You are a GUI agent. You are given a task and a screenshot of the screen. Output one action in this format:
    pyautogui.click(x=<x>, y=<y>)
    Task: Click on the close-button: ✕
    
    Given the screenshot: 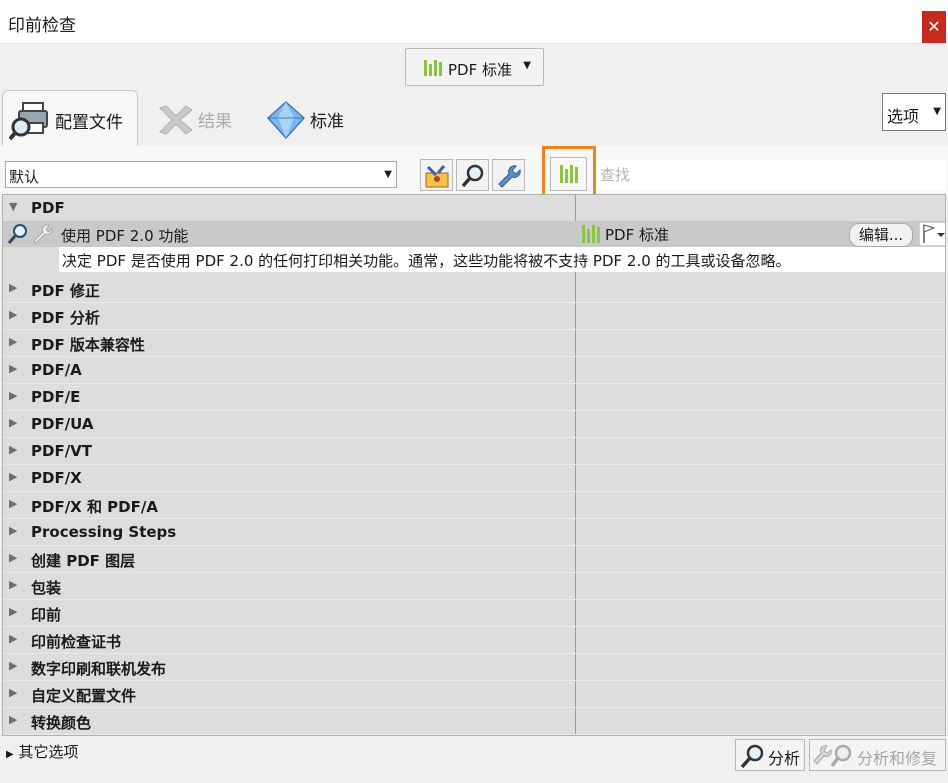 What is the action you would take?
    pyautogui.click(x=934, y=27)
    